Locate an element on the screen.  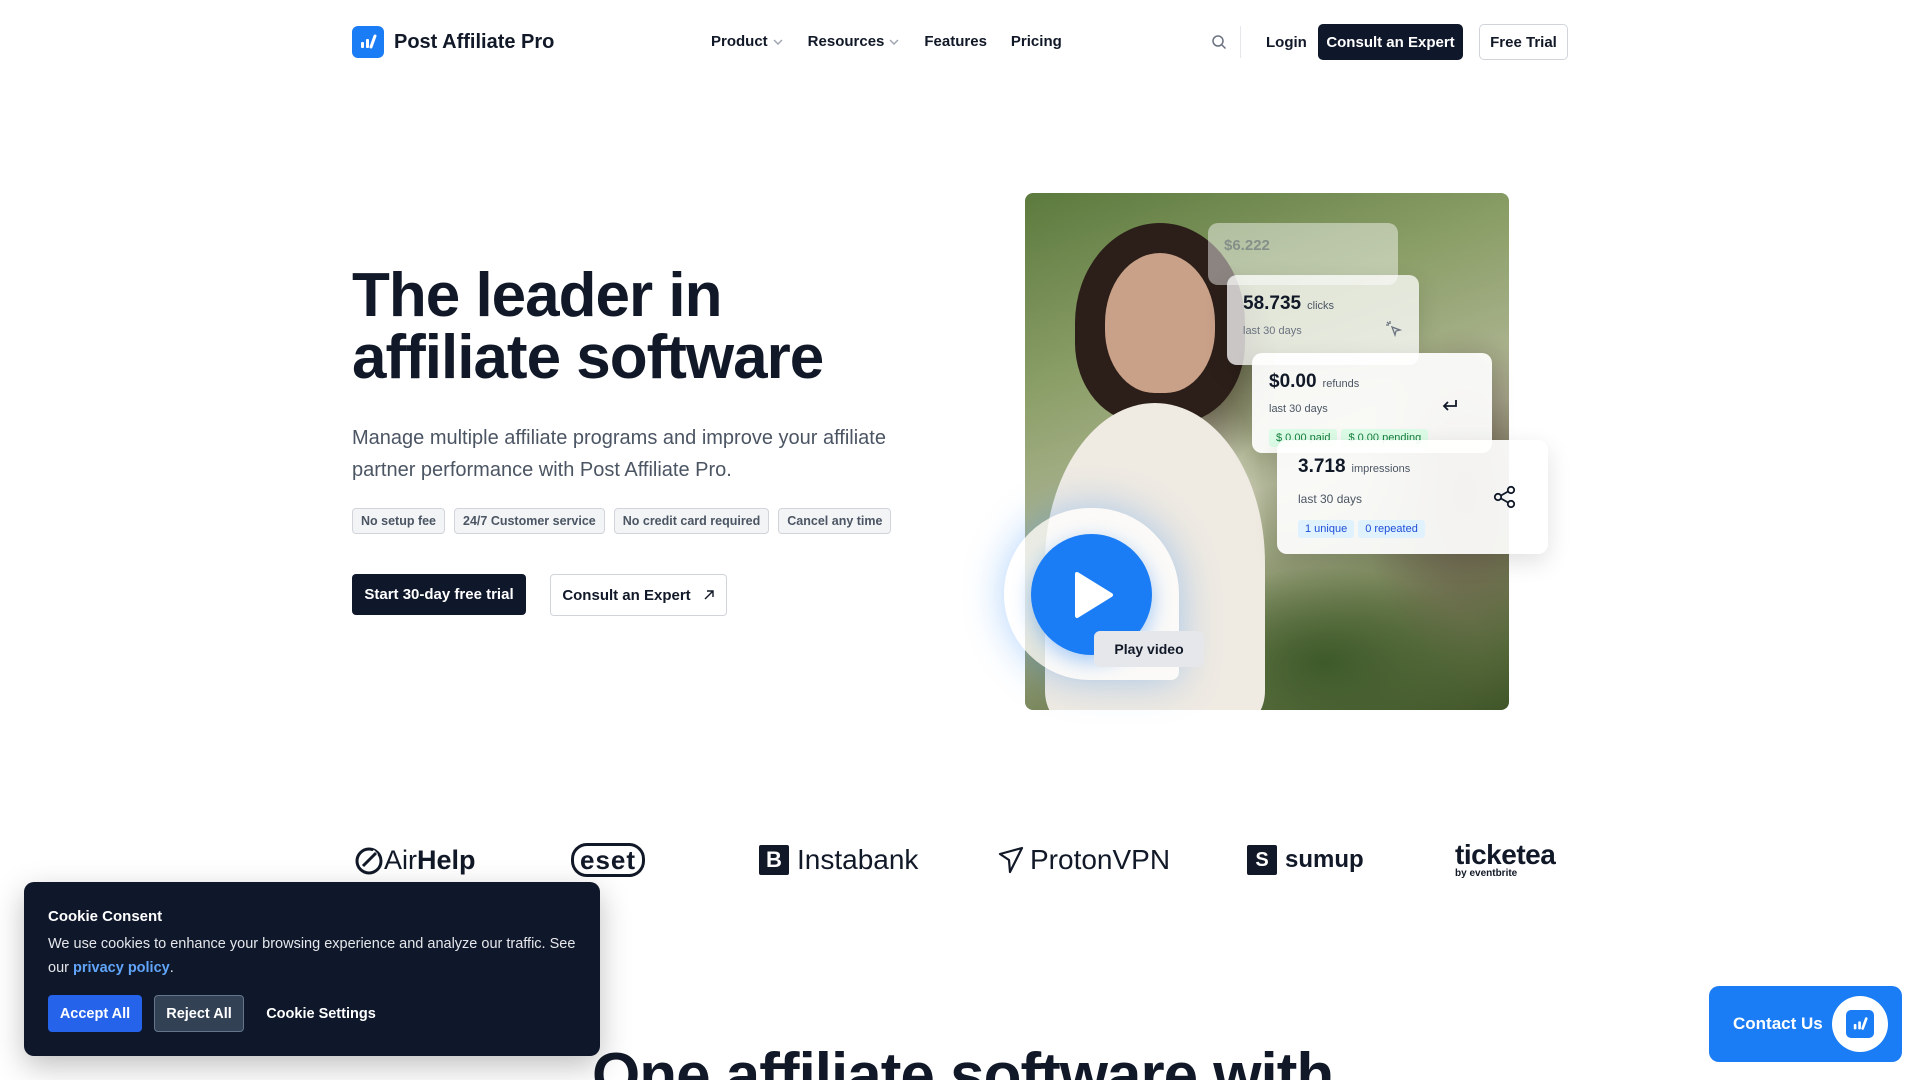
protonvpn-mark-icon is located at coordinates (1011, 860).